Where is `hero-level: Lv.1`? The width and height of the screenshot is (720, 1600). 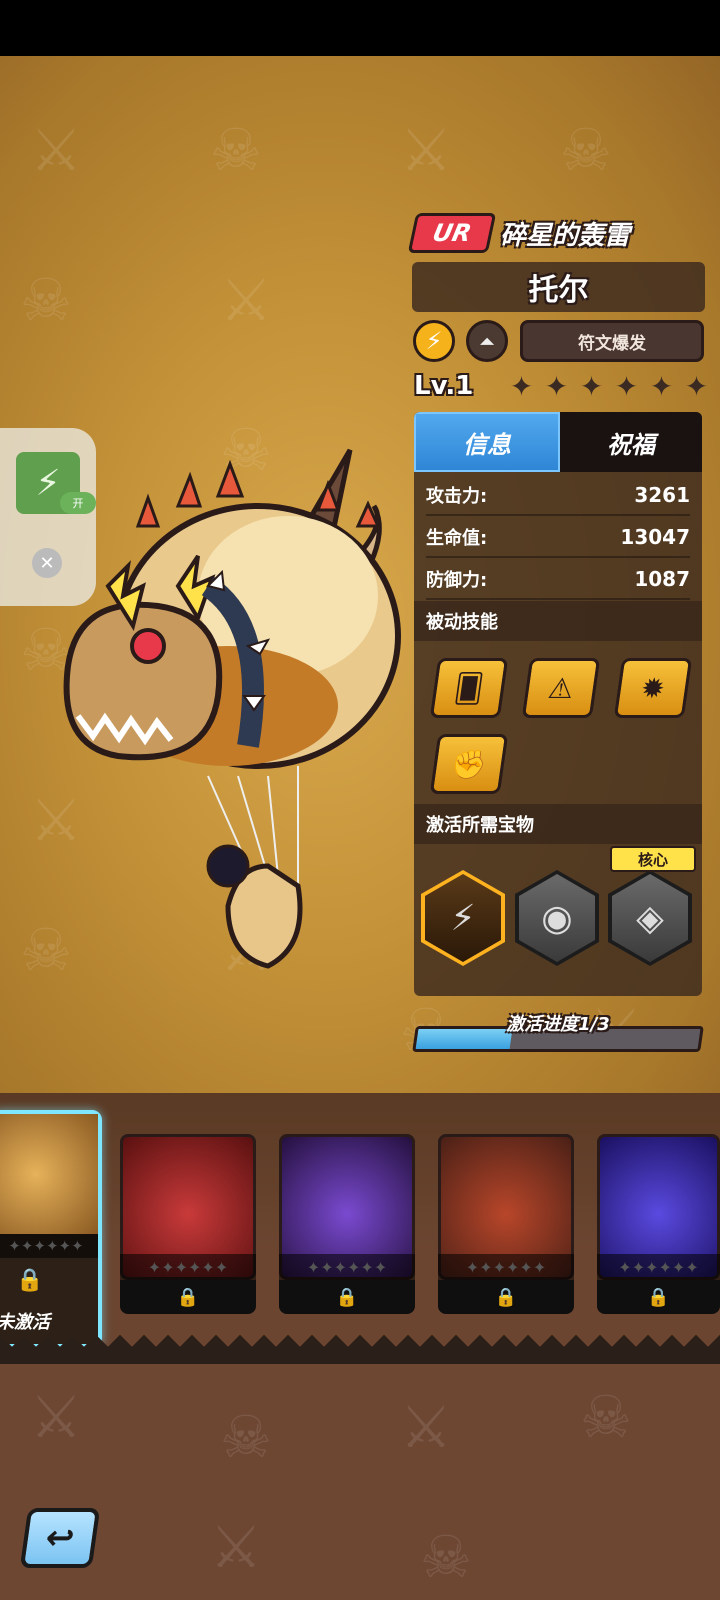 hero-level: Lv.1 is located at coordinates (444, 386).